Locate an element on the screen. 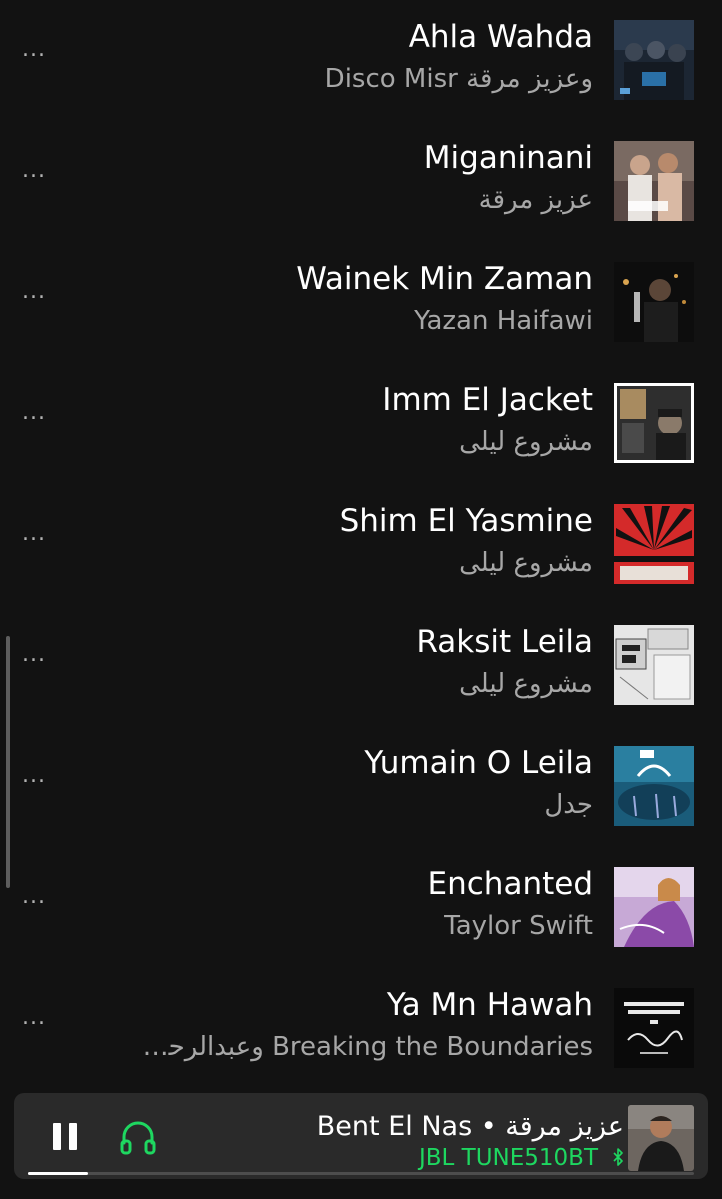 Image resolution: width=722 pixels, height=1199 pixels. track-text: Imm El Jacket مشروع ليلى is located at coordinates (363, 421).